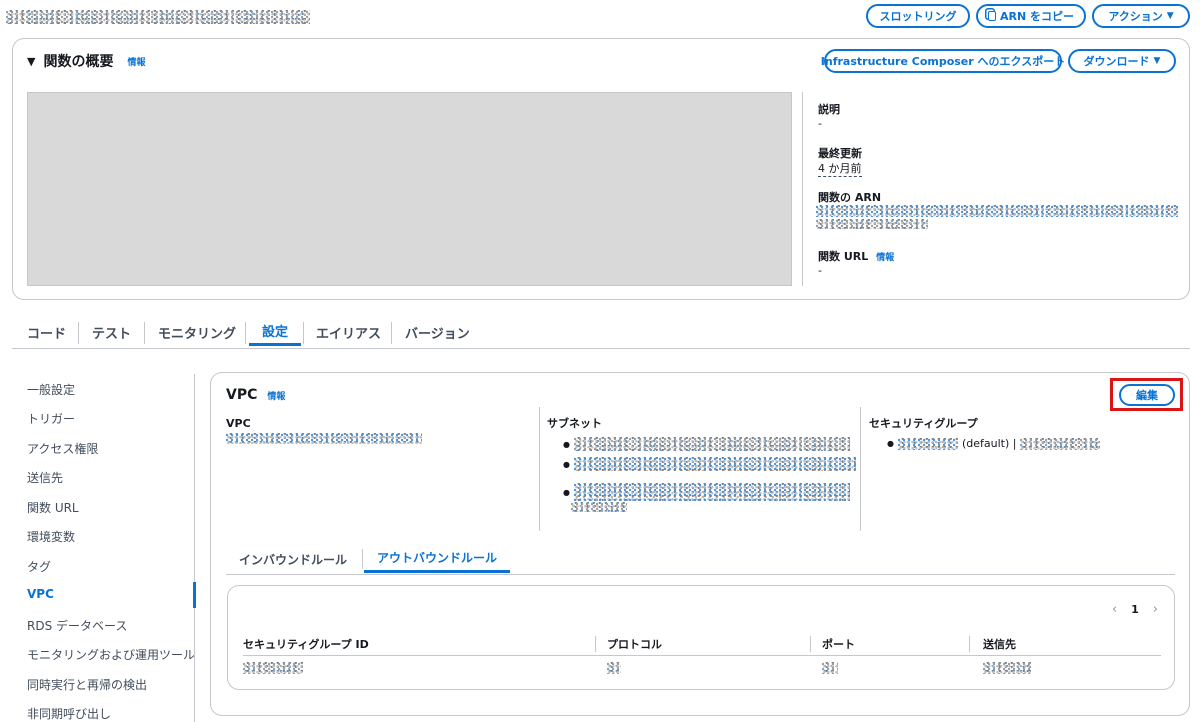  I want to click on vpc-info-link: 情報, so click(276, 395).